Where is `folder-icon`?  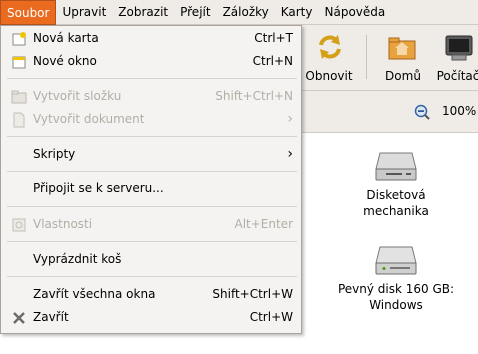
folder-icon is located at coordinates (19, 97).